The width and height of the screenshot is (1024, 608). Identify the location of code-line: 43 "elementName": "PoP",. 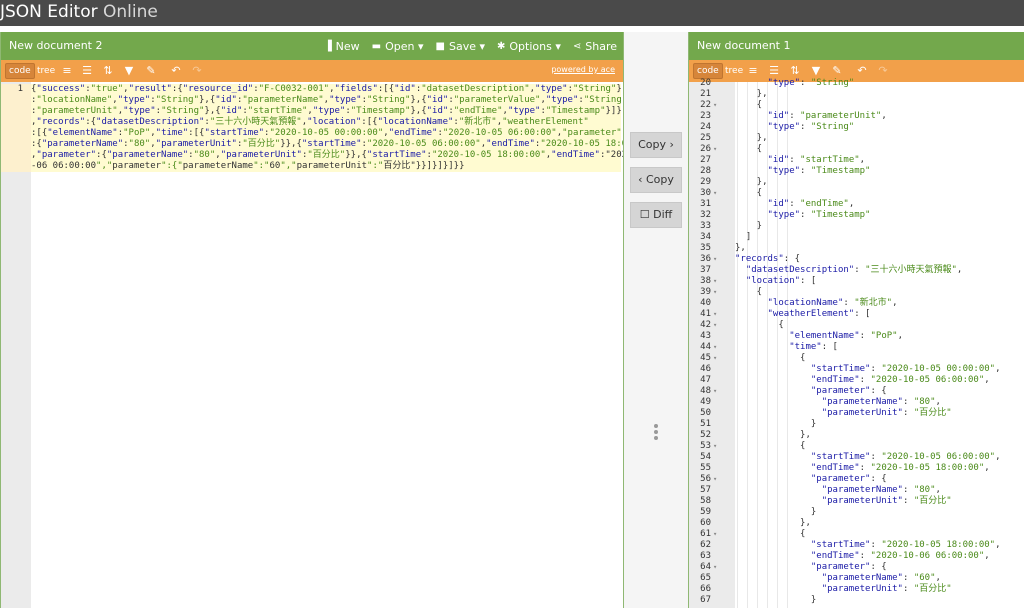
(856, 336).